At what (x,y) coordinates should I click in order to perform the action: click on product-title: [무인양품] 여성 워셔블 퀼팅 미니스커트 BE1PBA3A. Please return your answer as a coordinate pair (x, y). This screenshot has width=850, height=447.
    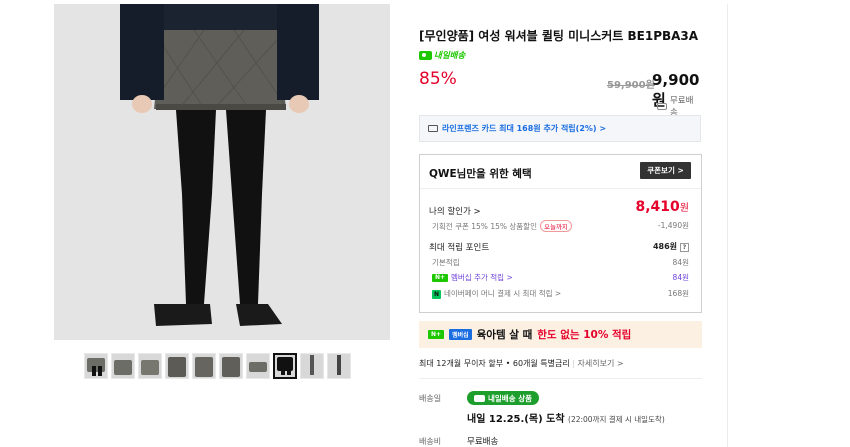
    Looking at the image, I should click on (559, 36).